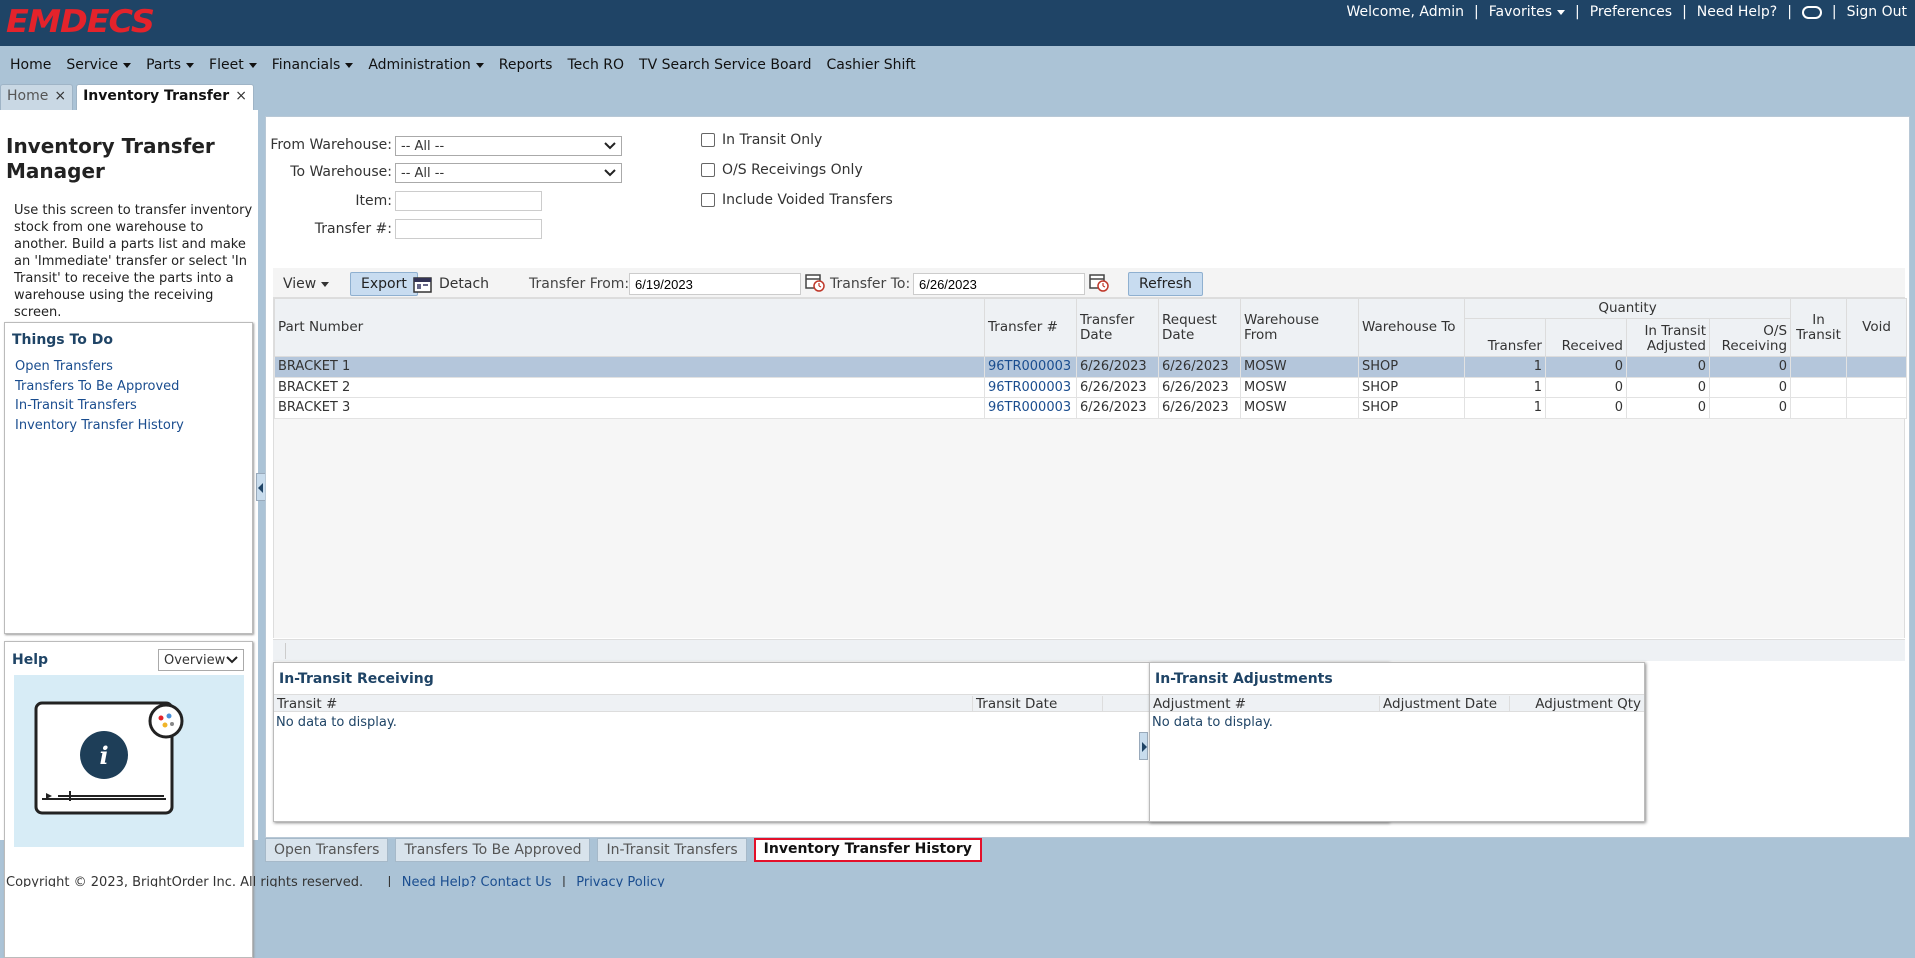 The image size is (1915, 958). What do you see at coordinates (493, 850) in the screenshot?
I see `bottom-tab-transfers-to-be-approved: Transfers To Be Approved` at bounding box center [493, 850].